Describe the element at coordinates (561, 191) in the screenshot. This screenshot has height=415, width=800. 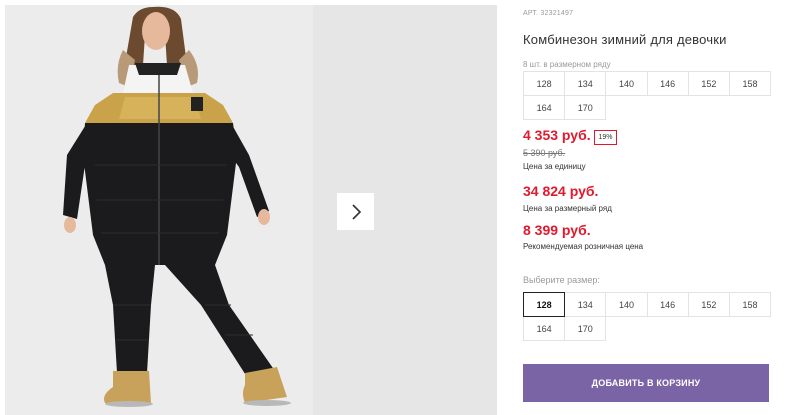
I see `row-price: 34 824 руб.` at that location.